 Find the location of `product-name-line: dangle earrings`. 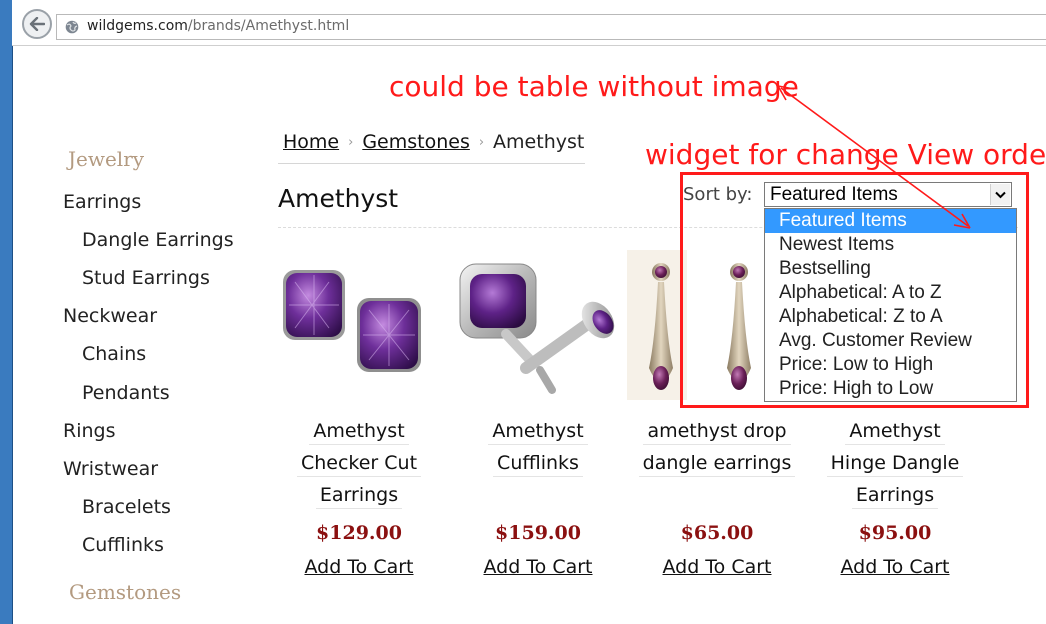

product-name-line: dangle earrings is located at coordinates (717, 463).